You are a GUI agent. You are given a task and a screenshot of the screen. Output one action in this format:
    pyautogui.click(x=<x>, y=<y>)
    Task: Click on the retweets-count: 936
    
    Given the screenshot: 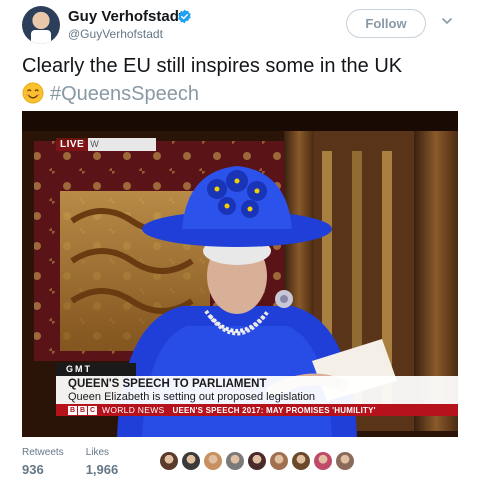 What is the action you would take?
    pyautogui.click(x=33, y=469)
    